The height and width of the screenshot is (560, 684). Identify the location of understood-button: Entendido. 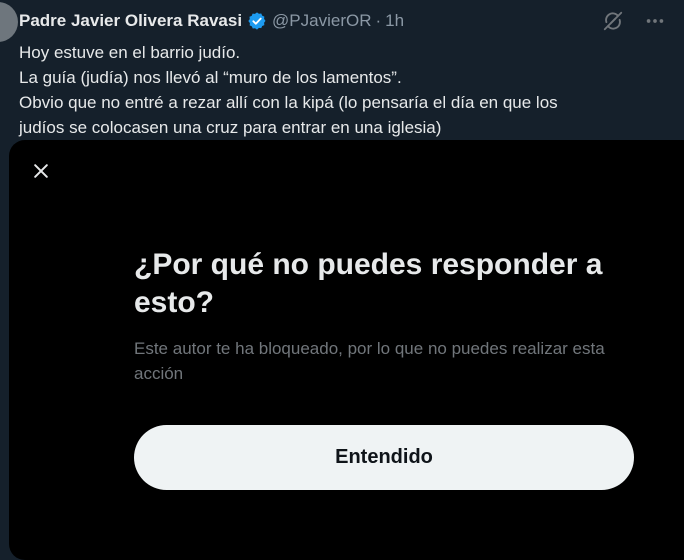
(384, 457).